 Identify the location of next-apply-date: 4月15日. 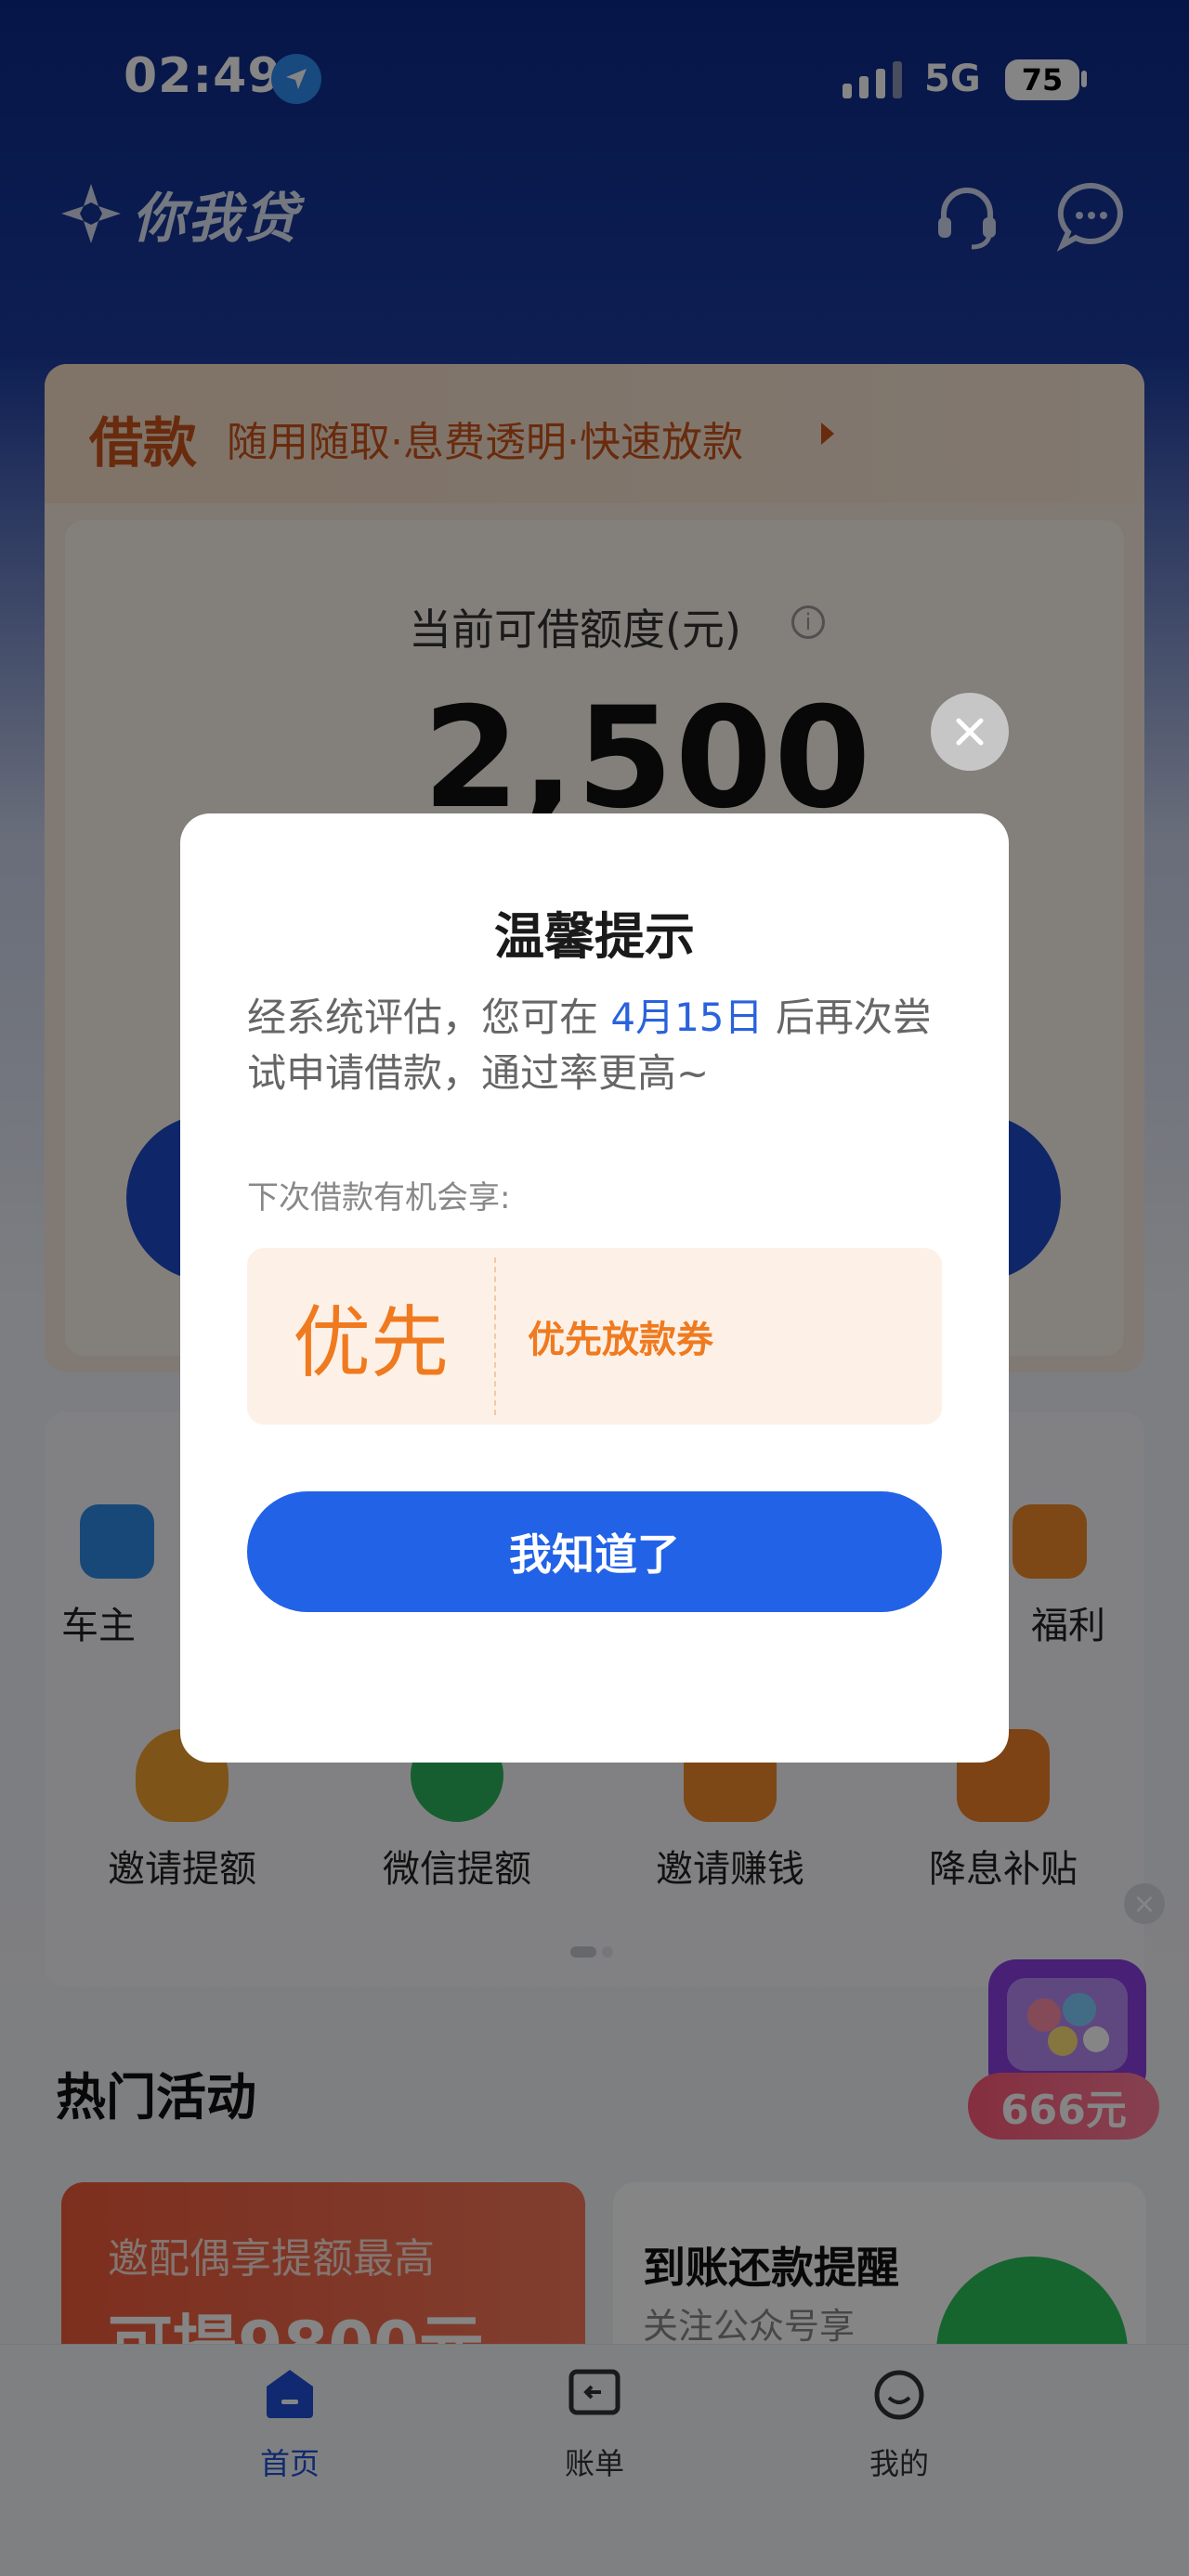
(687, 1017).